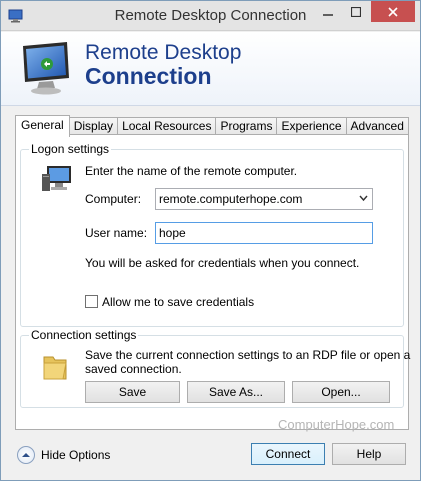 Image resolution: width=421 pixels, height=481 pixels. Describe the element at coordinates (75, 455) in the screenshot. I see `hide-options-label: Hide Options` at that location.